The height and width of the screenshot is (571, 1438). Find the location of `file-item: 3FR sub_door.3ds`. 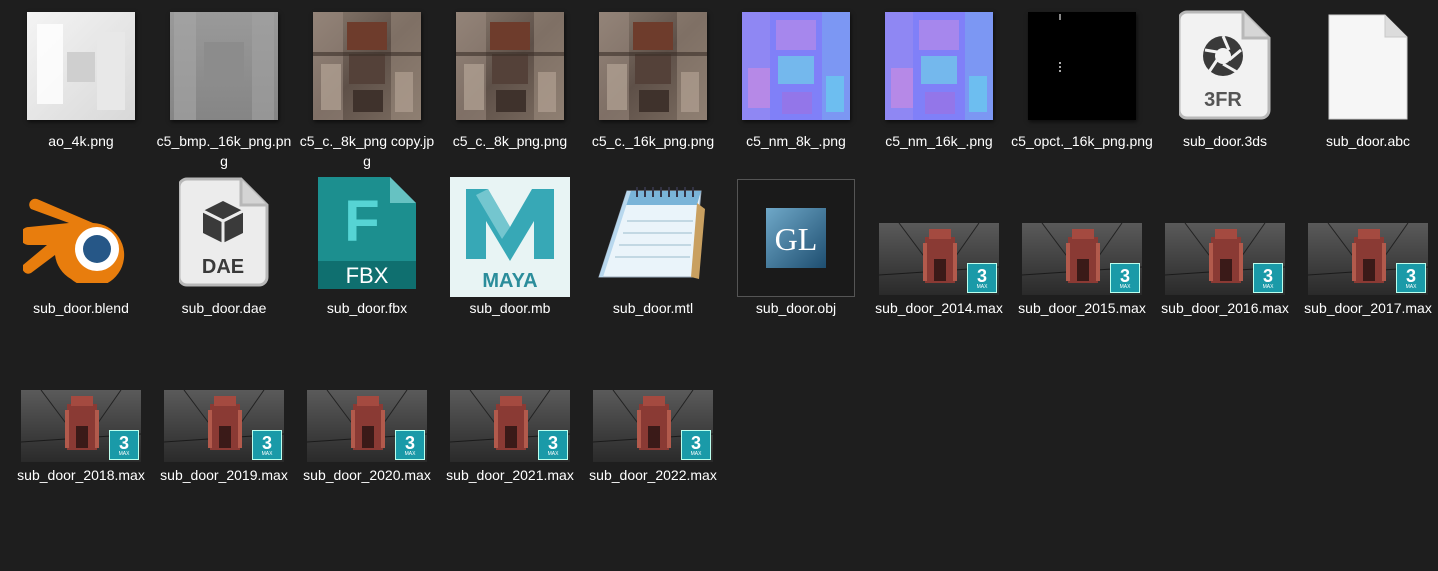

file-item: 3FR sub_door.3ds is located at coordinates (1225, 94).